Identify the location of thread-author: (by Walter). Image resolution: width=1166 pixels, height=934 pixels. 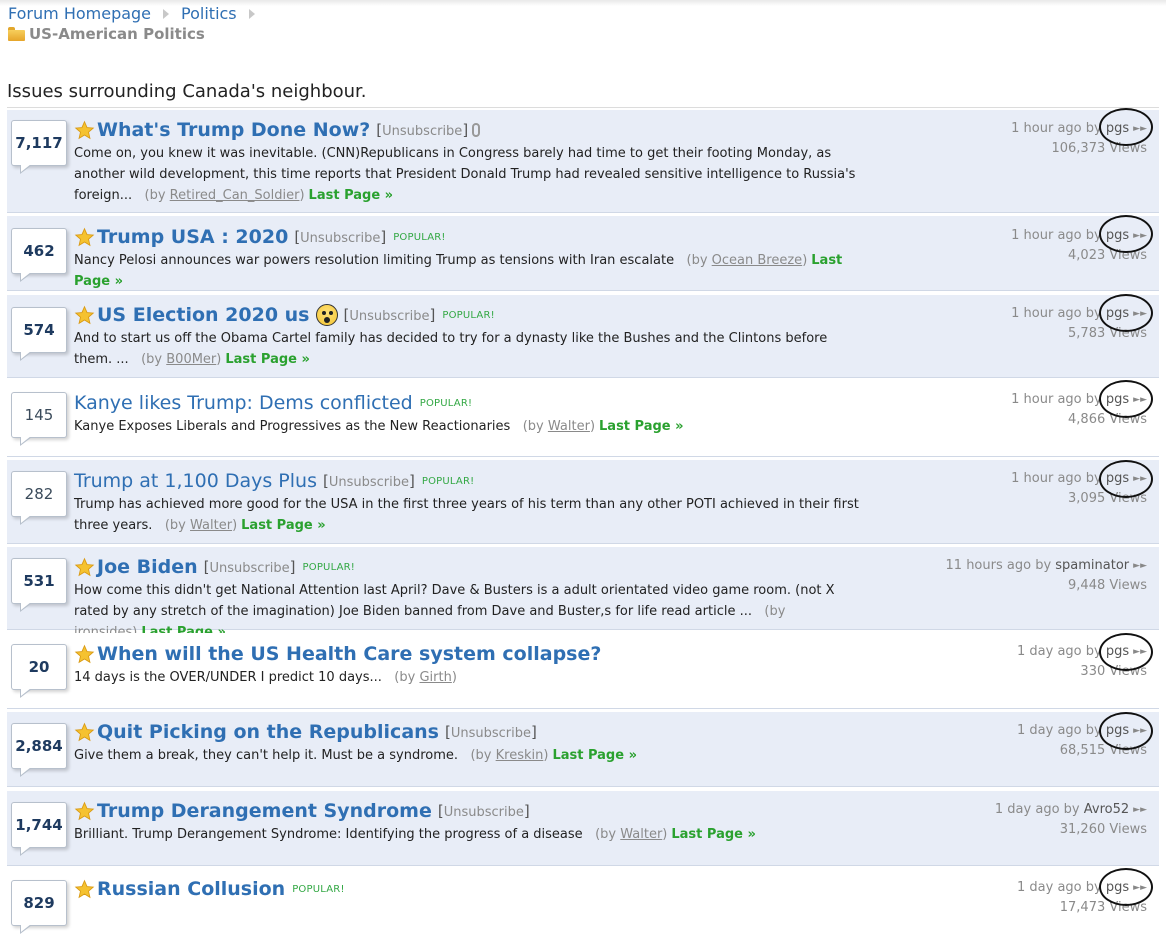
(197, 525).